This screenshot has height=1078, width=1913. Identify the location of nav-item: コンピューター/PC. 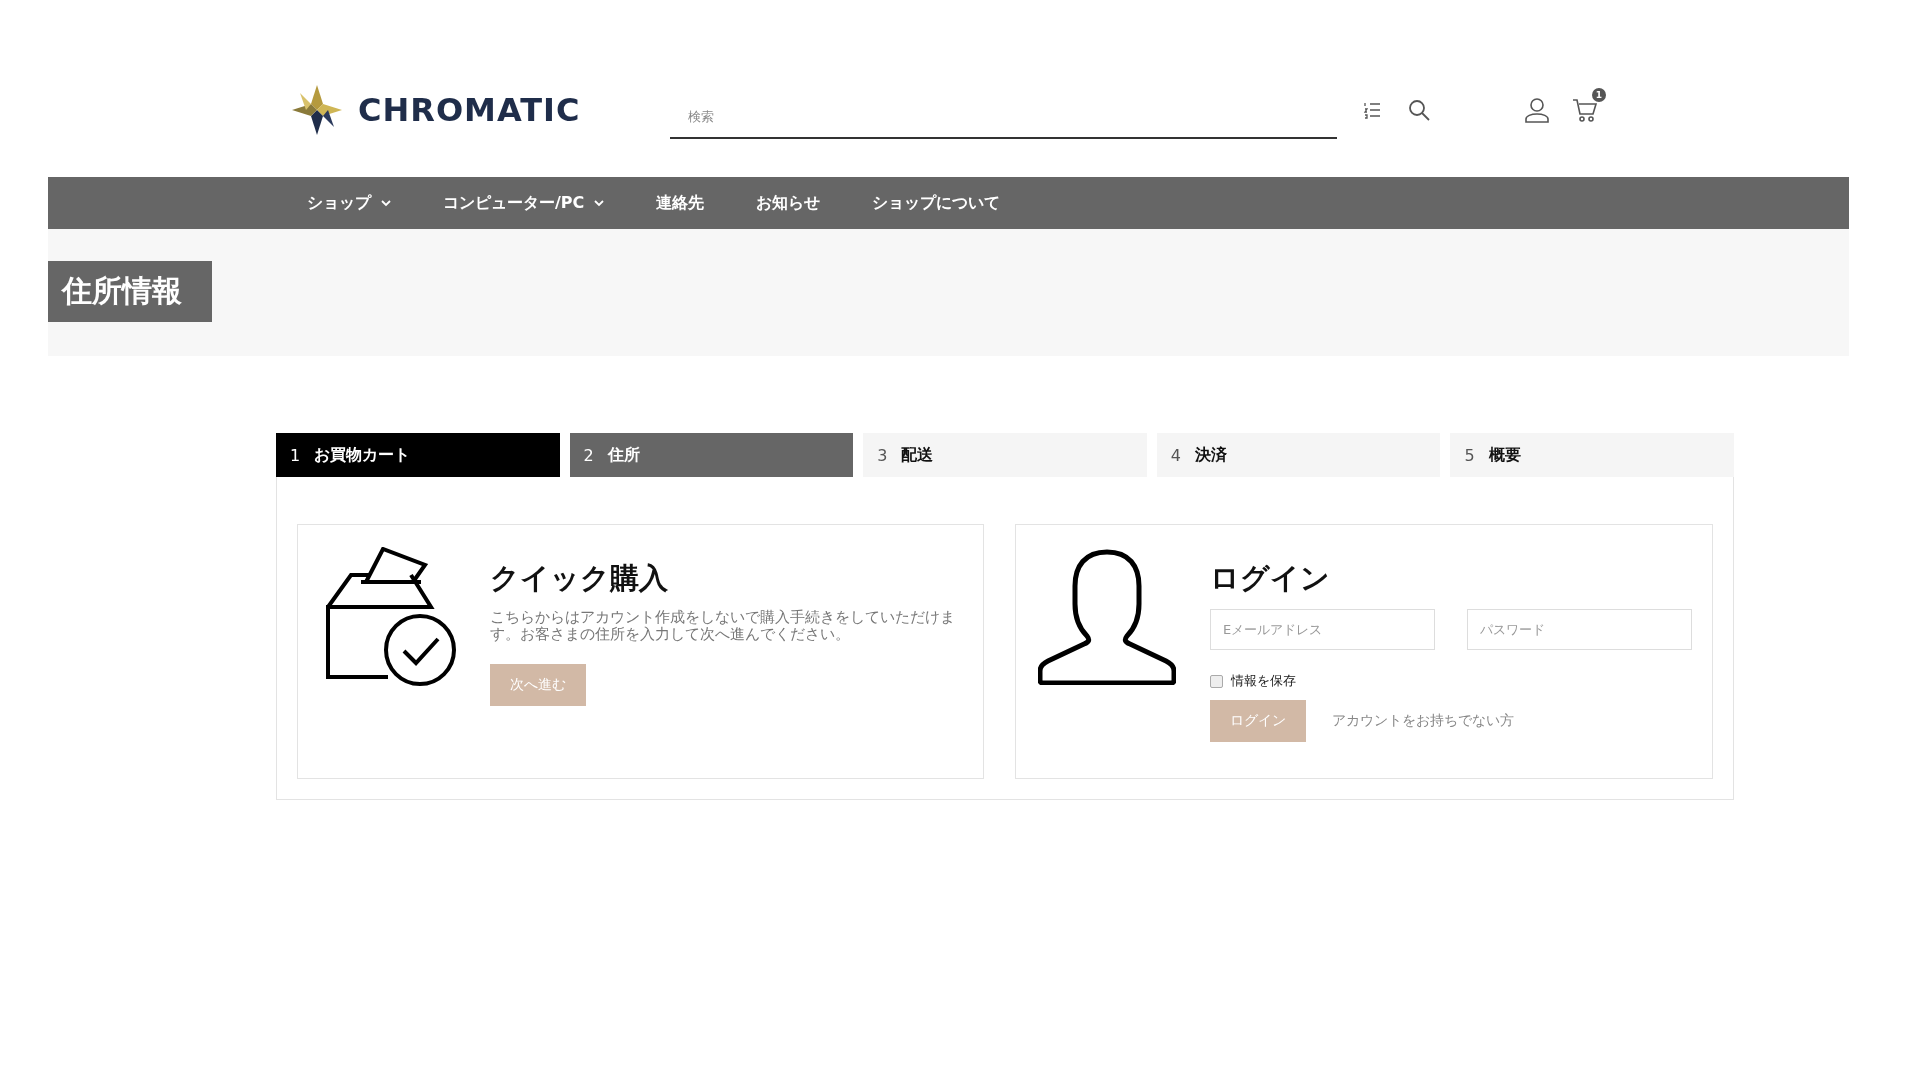
(524, 203).